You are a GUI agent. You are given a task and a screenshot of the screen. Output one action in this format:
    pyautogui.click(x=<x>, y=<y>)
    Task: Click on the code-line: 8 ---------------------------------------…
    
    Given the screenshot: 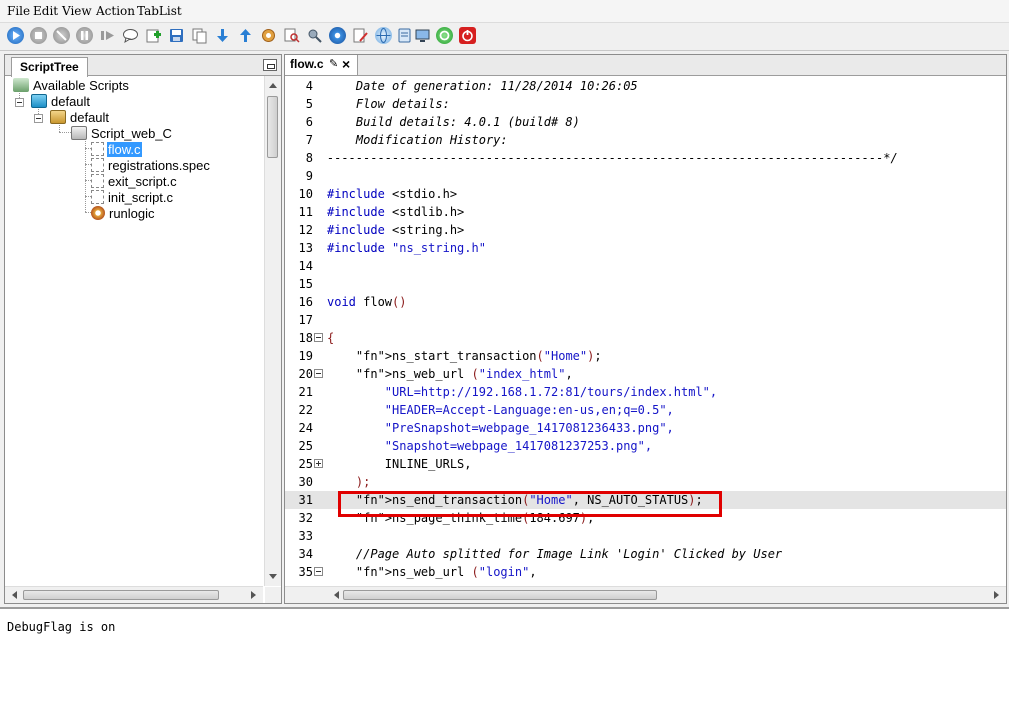 What is the action you would take?
    pyautogui.click(x=645, y=158)
    